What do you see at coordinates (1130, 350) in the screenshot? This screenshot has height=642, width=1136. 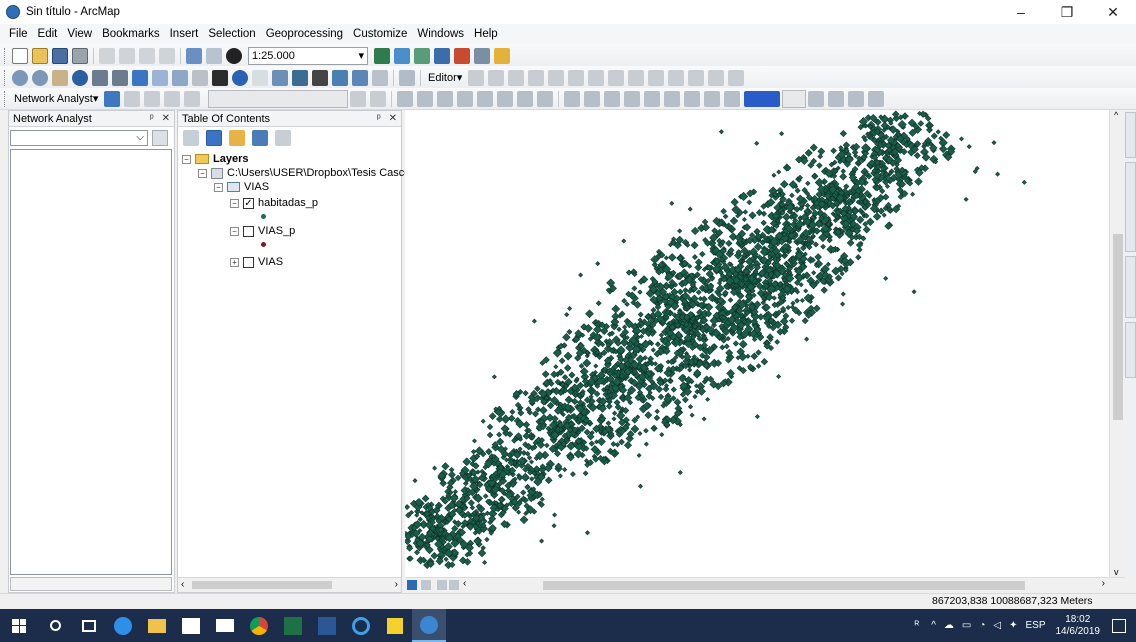 I see `search-tab` at bounding box center [1130, 350].